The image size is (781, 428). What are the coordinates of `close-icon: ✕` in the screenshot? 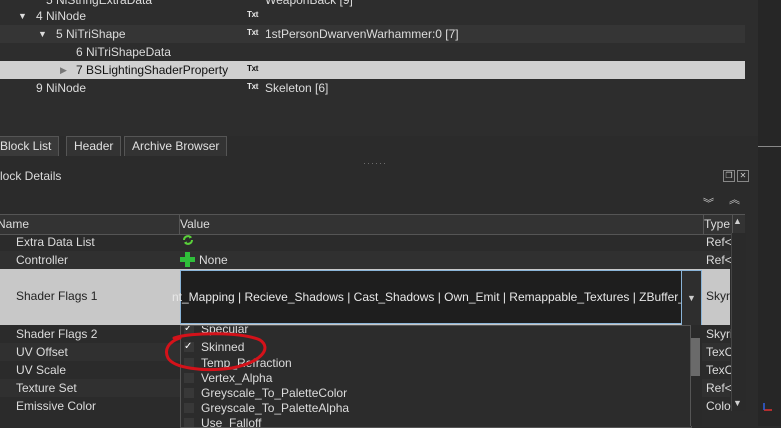 It's located at (743, 176).